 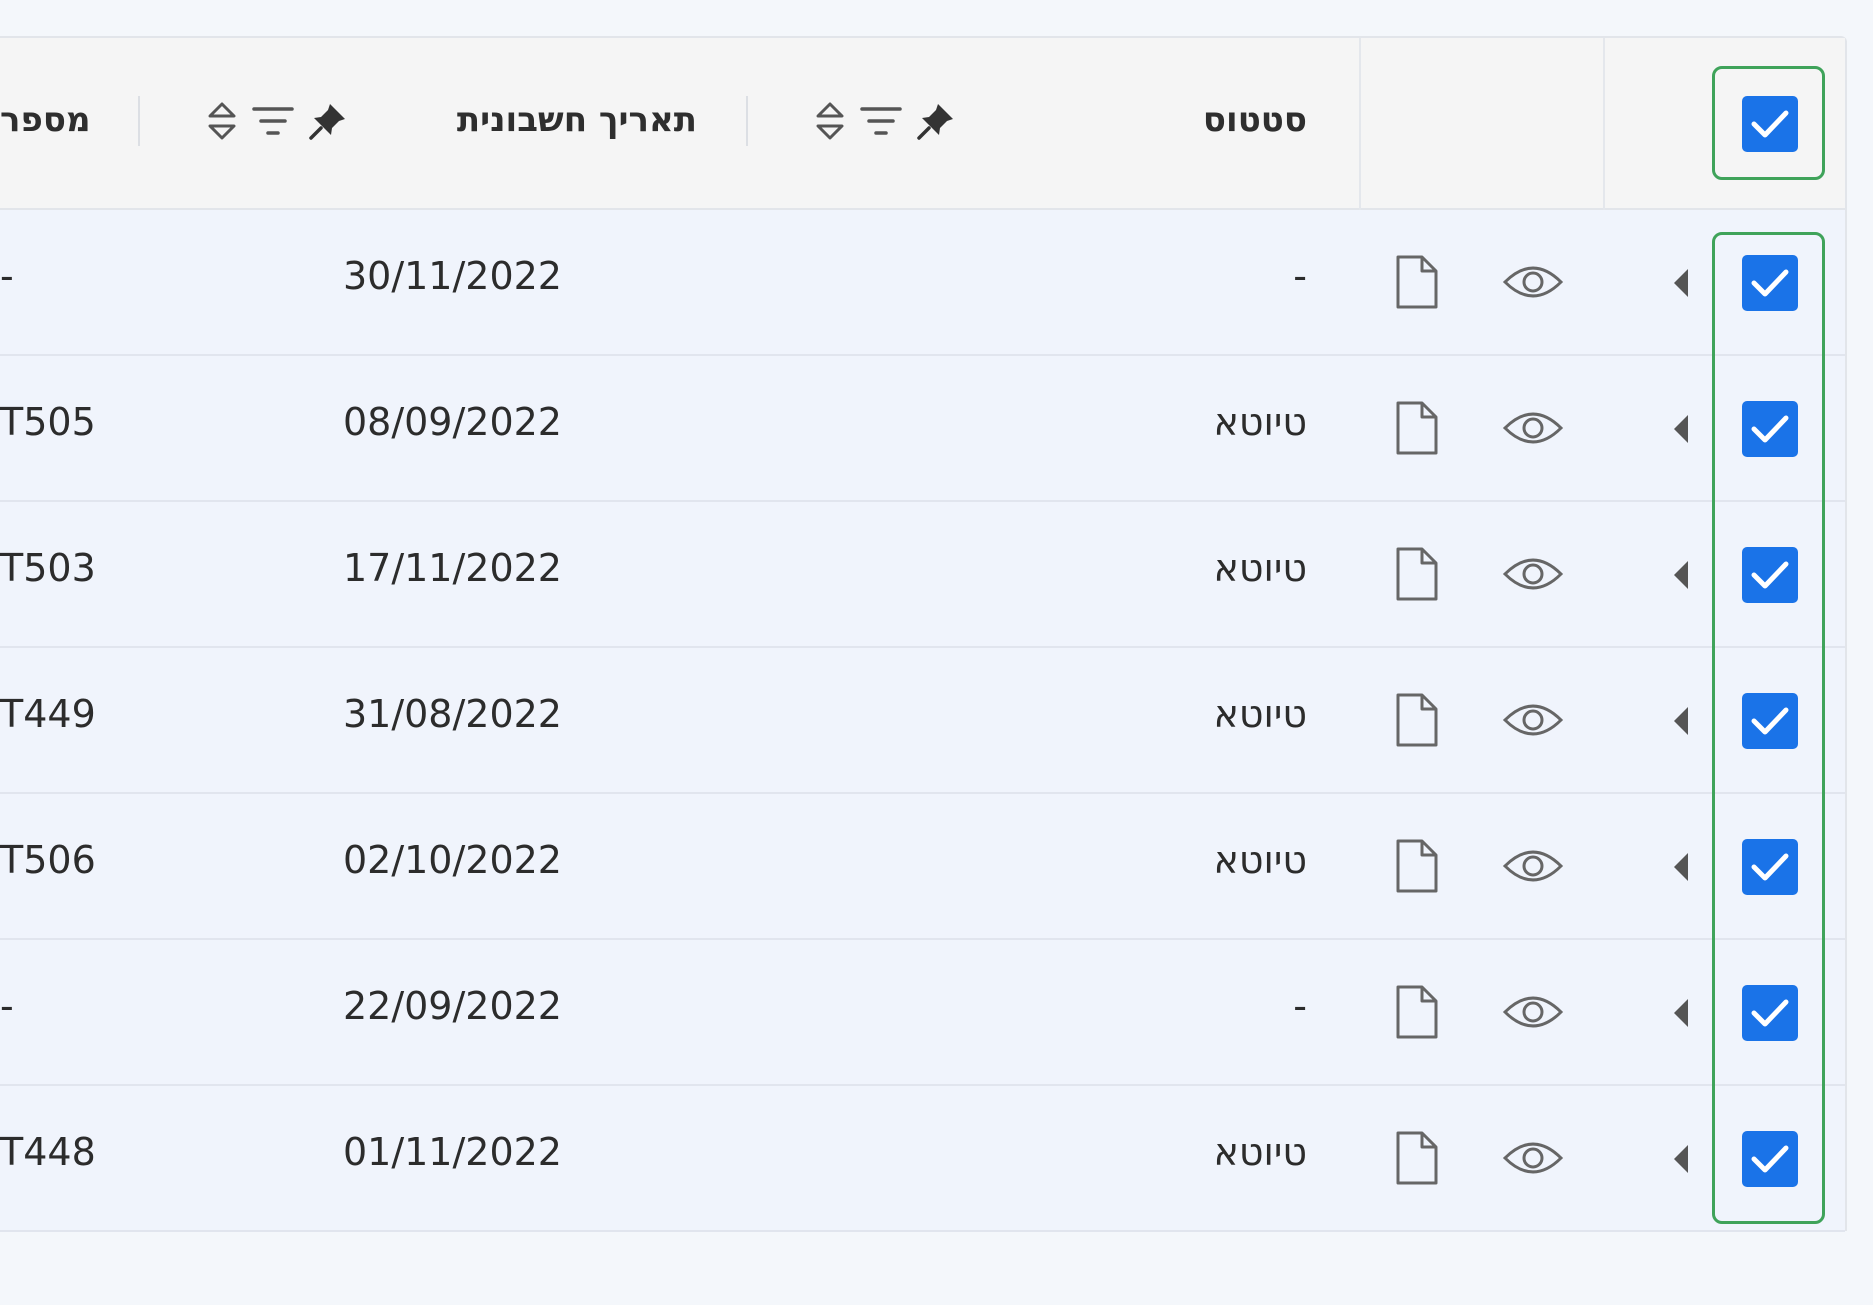 I want to click on table-row: T505 08/09/2022 טיוטא, so click(x=922, y=429).